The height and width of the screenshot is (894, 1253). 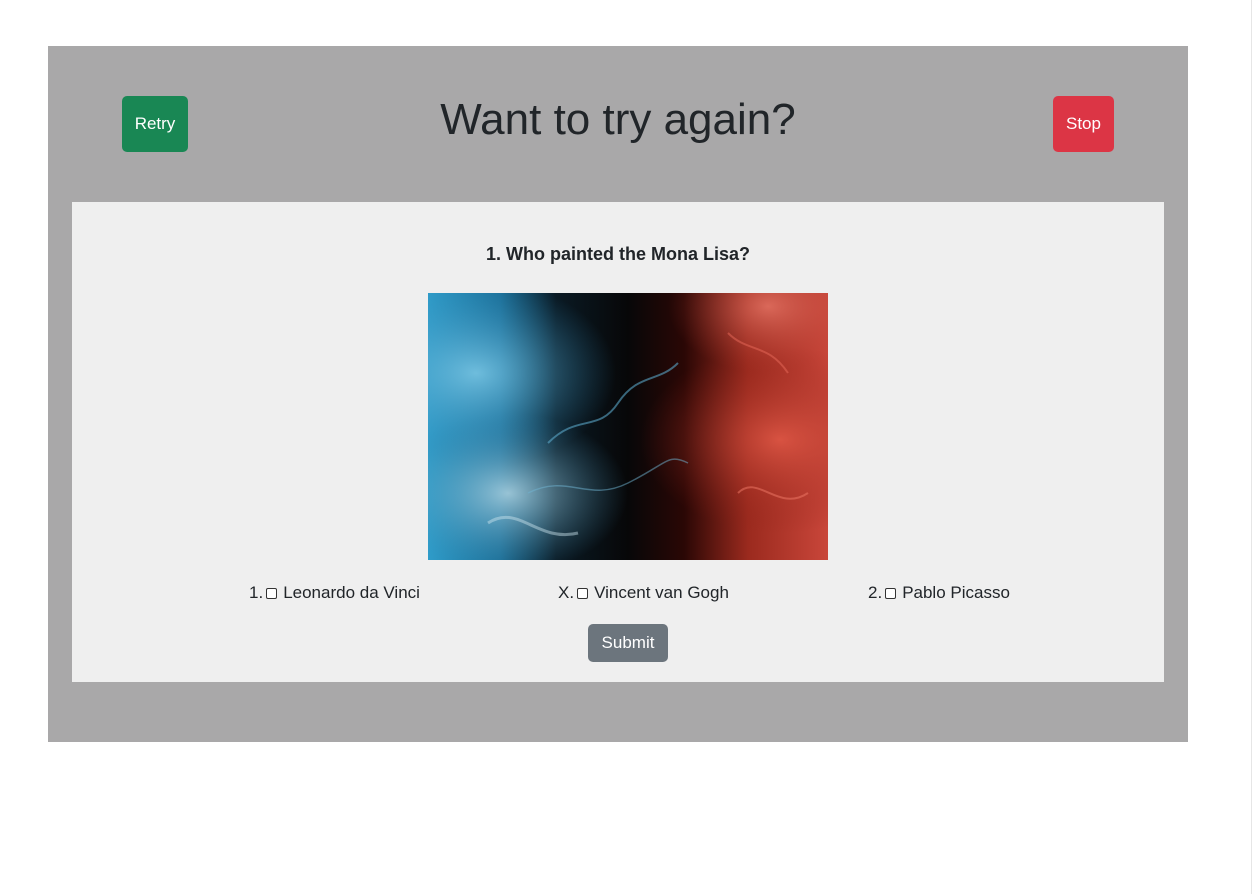 What do you see at coordinates (351, 592) in the screenshot?
I see `option-label: Leonardo da Vinci` at bounding box center [351, 592].